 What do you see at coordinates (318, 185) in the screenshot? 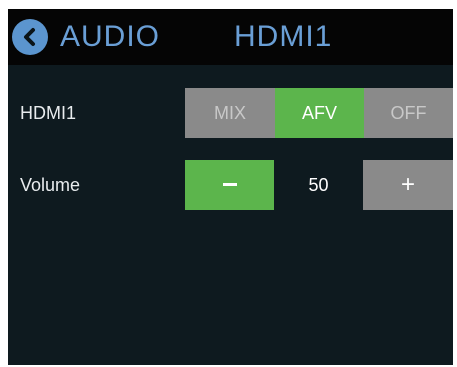
I see `volume-value: 50` at bounding box center [318, 185].